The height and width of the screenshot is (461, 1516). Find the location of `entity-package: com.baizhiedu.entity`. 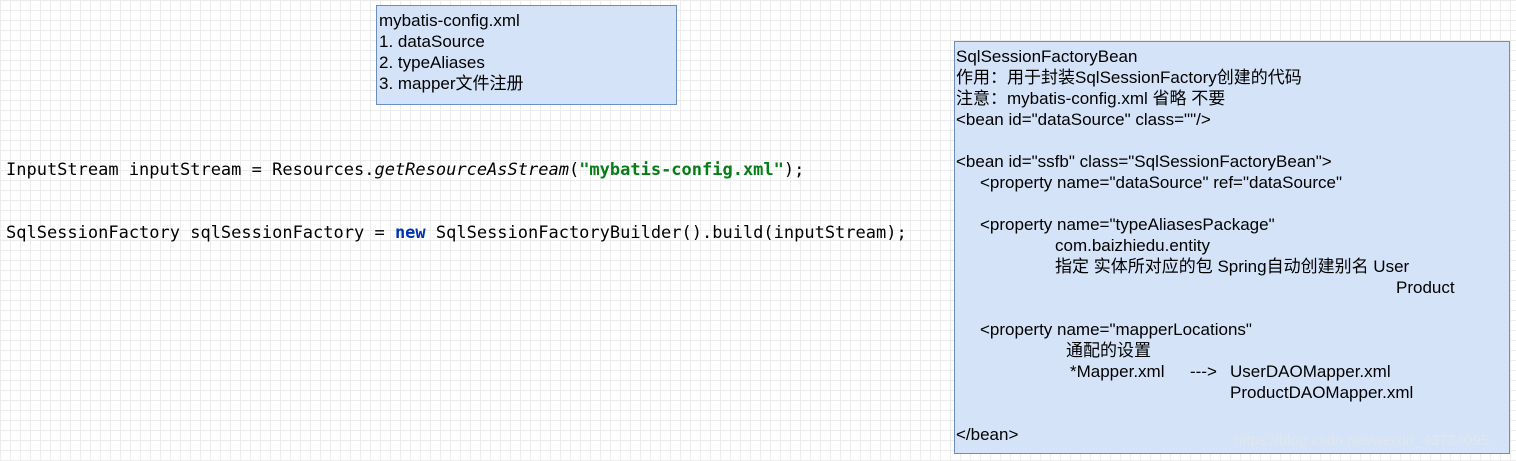

entity-package: com.baizhiedu.entity is located at coordinates (1132, 245).